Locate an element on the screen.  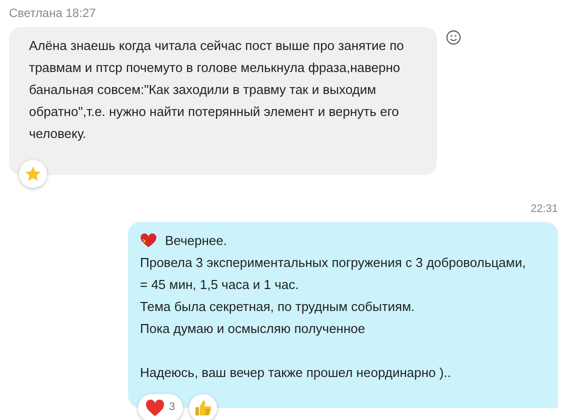
star-icon is located at coordinates (33, 174).